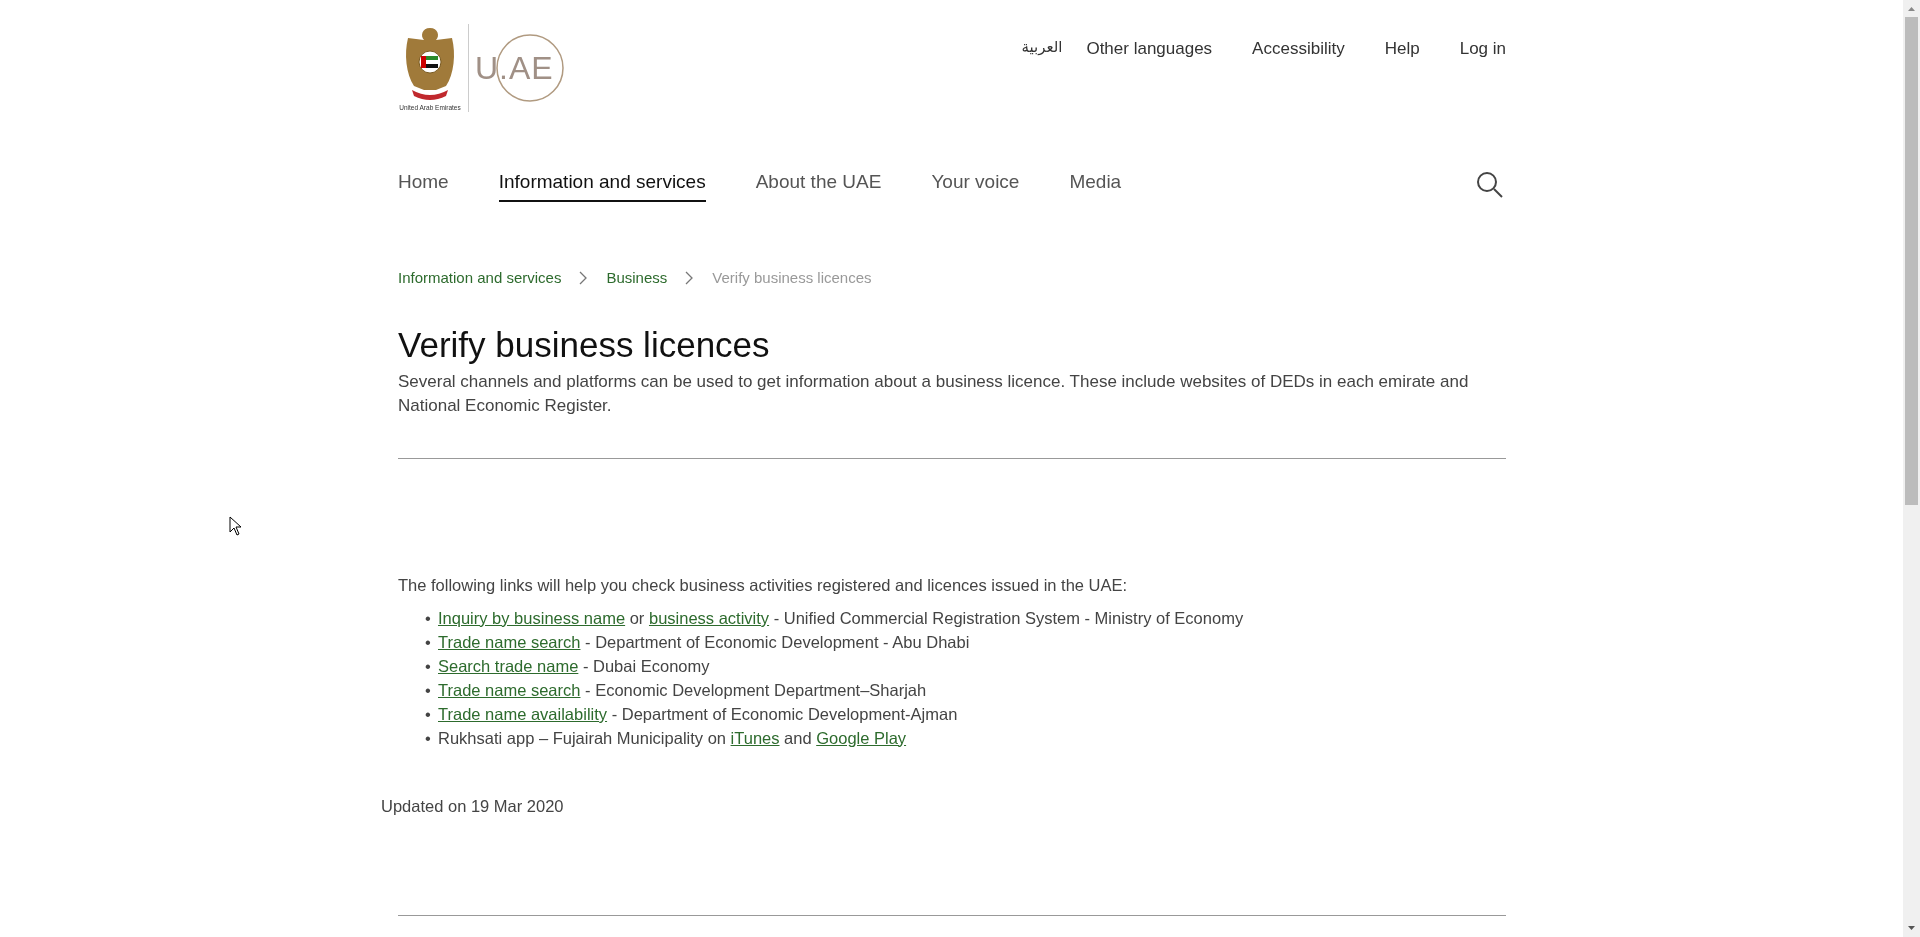  Describe the element at coordinates (508, 665) in the screenshot. I see `text-link: Search trade name` at that location.